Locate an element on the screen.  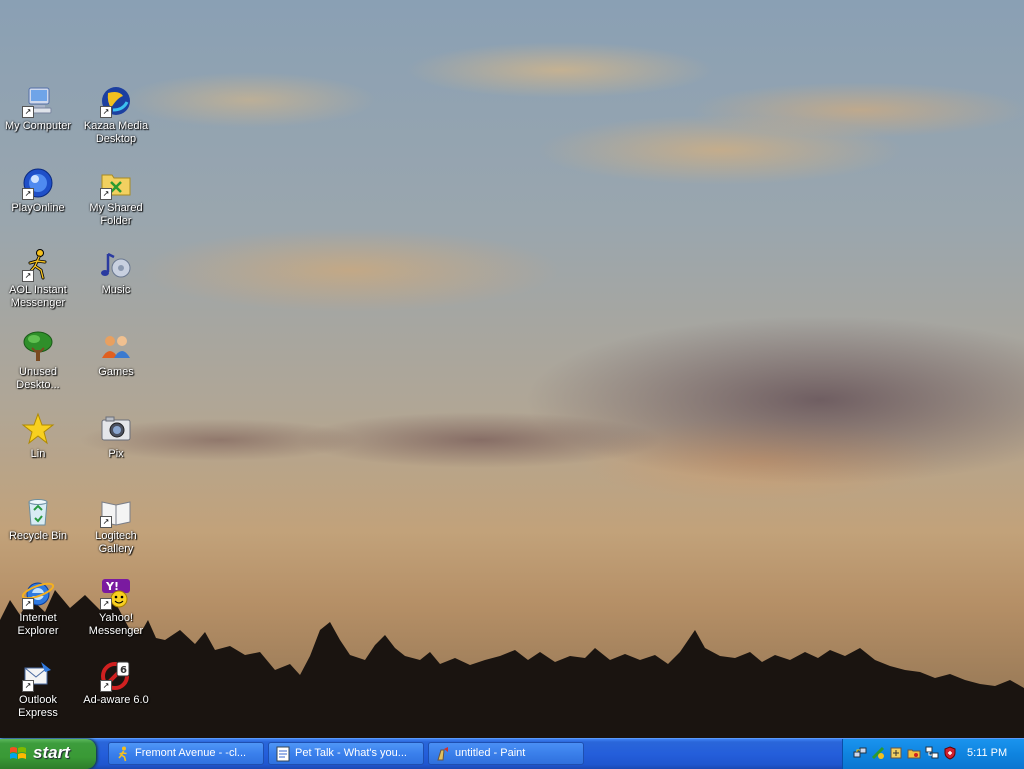
desktop-icon-pix: Pix is located at coordinates (116, 436).